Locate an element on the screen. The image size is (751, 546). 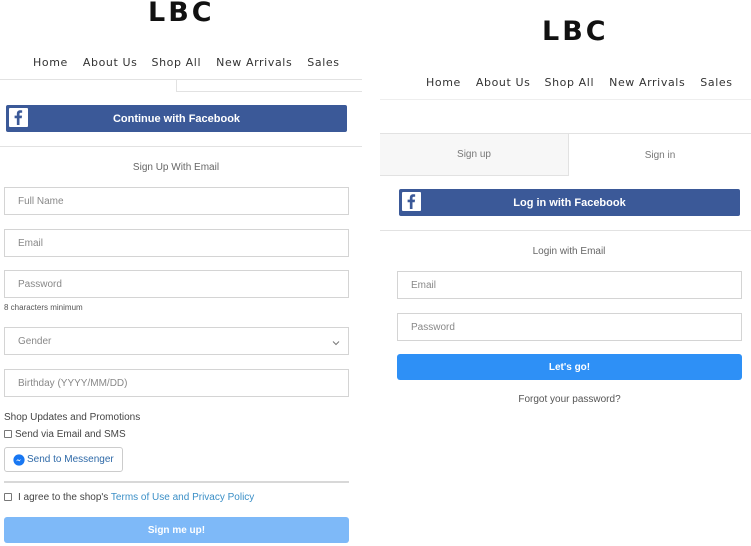
chevron-down-icon is located at coordinates (336, 343).